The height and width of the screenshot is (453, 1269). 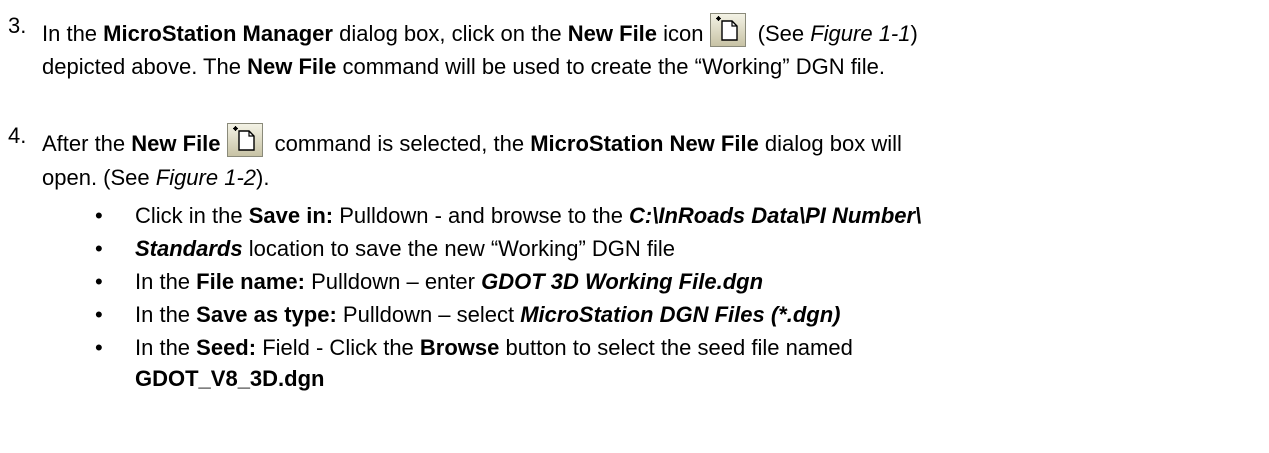 I want to click on step-4-number: 4., so click(x=17, y=135).